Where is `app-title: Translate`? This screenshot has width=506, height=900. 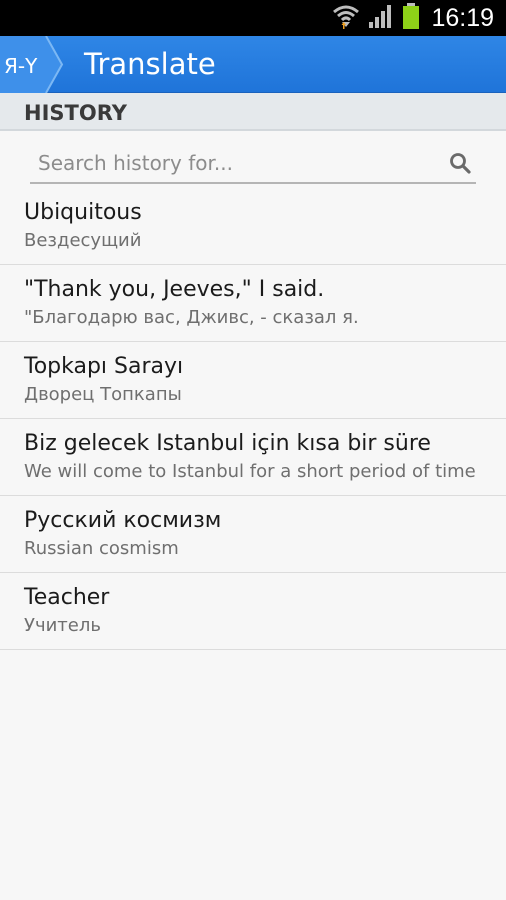
app-title: Translate is located at coordinates (150, 64).